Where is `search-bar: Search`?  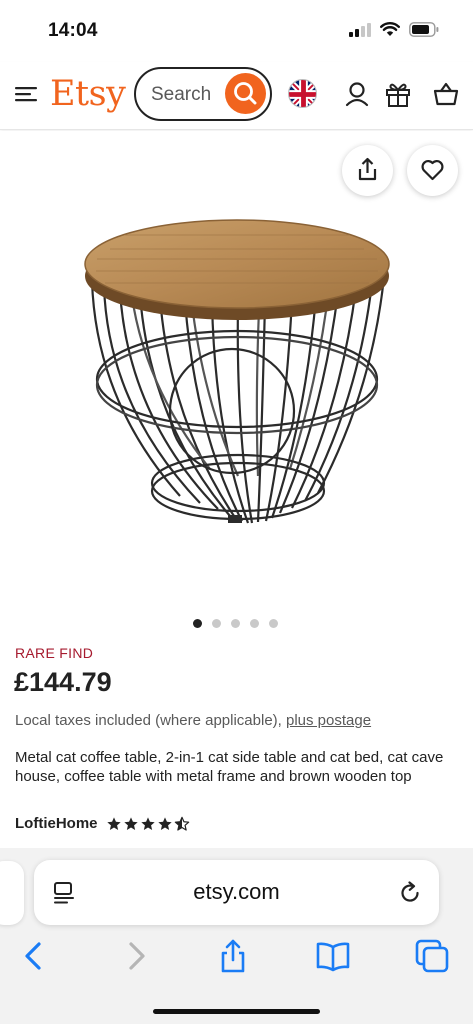 search-bar: Search is located at coordinates (203, 94).